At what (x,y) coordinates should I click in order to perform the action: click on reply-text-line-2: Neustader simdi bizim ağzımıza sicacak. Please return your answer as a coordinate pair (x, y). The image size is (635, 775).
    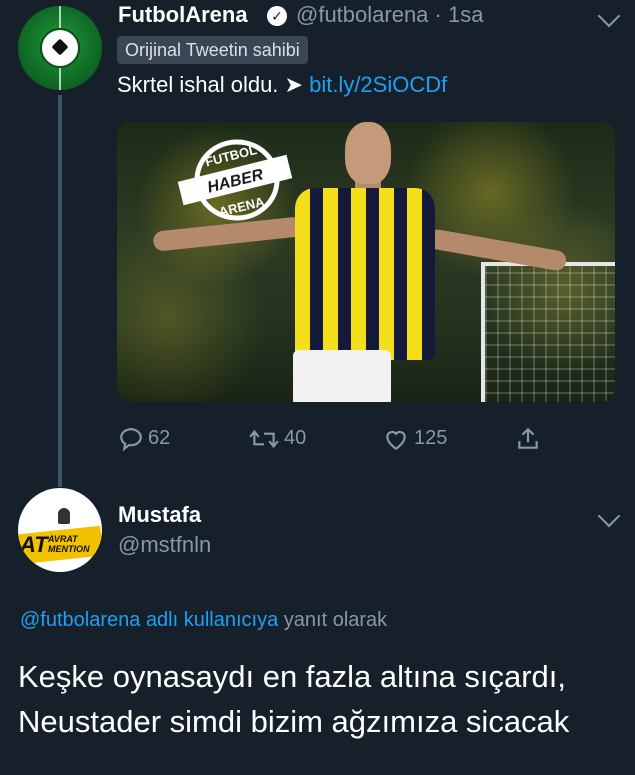
    Looking at the image, I should click on (294, 721).